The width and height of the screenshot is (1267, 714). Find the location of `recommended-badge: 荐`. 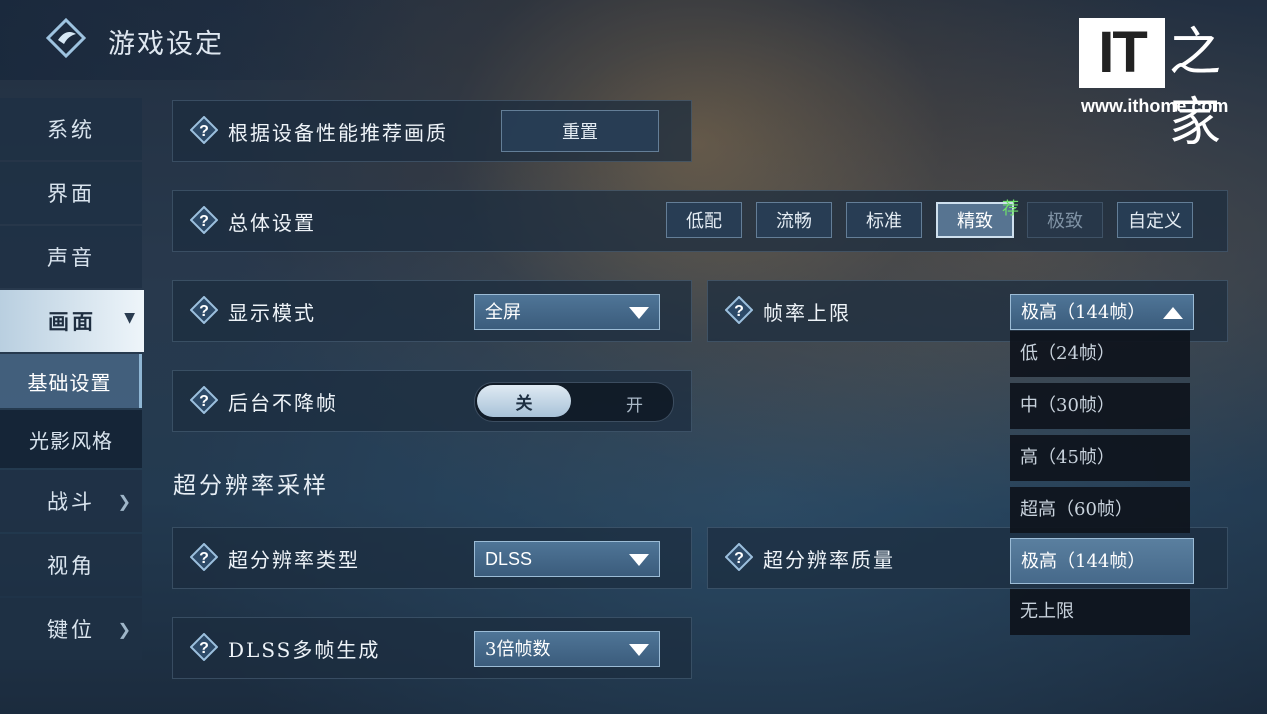

recommended-badge: 荐 is located at coordinates (1010, 209).